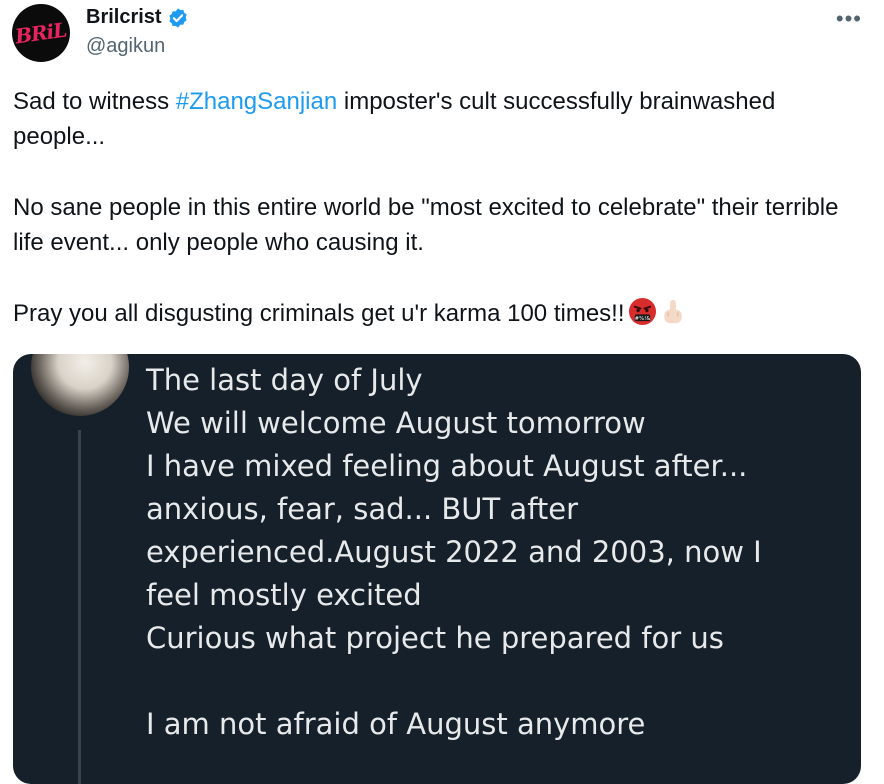 This screenshot has width=884, height=784. Describe the element at coordinates (396, 724) in the screenshot. I see `image-text-line: I am not afraid of August anymore` at that location.